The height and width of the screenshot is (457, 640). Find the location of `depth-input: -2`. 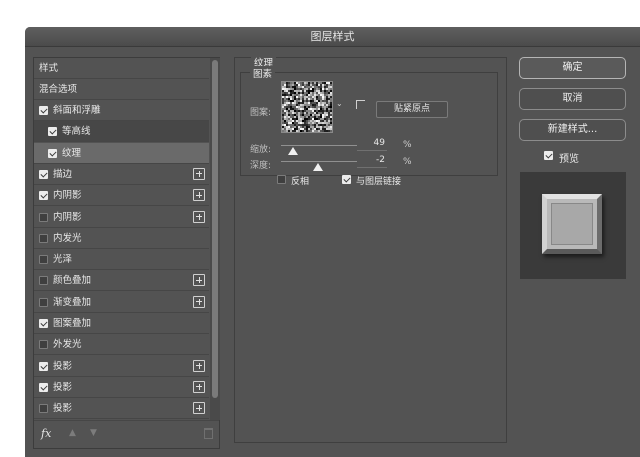

depth-input: -2 is located at coordinates (372, 161).